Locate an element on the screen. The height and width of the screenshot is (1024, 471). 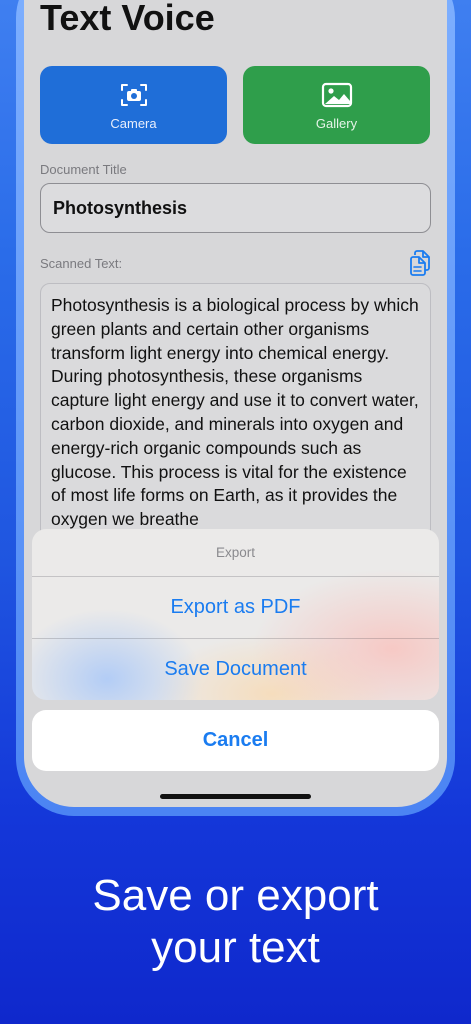
camera-button: Camera is located at coordinates (133, 105).